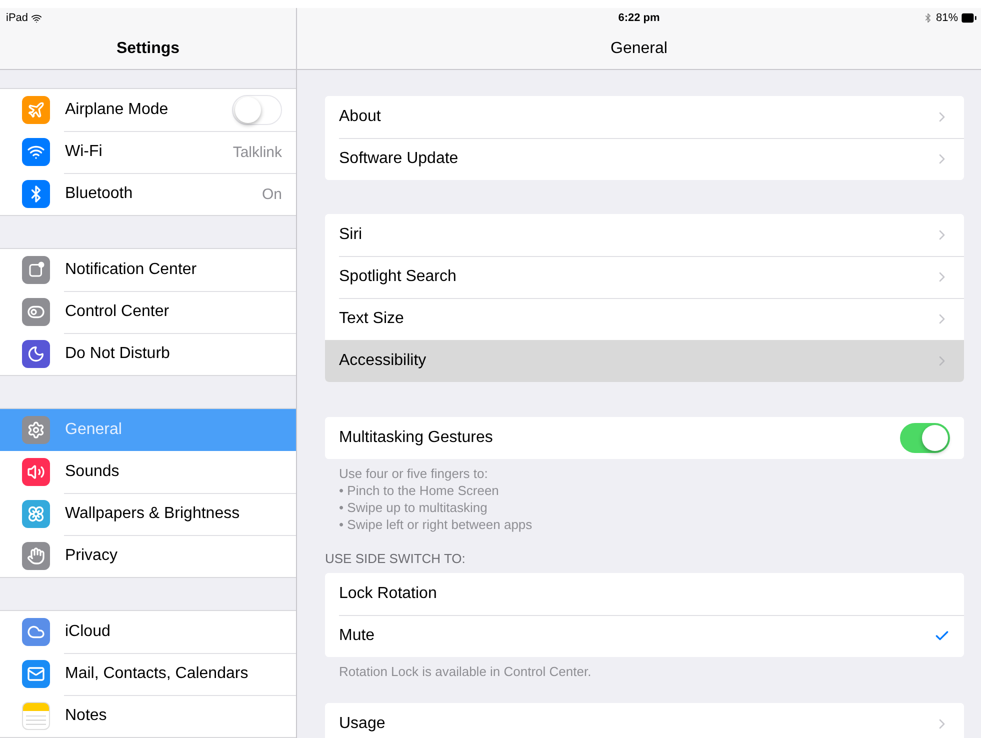 This screenshot has height=738, width=981. I want to click on setting-value: On, so click(272, 194).